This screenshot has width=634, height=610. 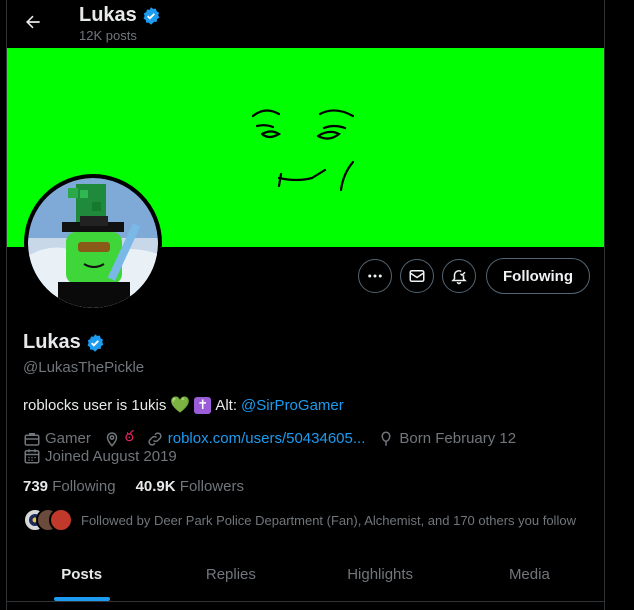 I want to click on birthday-icon, so click(x=386, y=438).